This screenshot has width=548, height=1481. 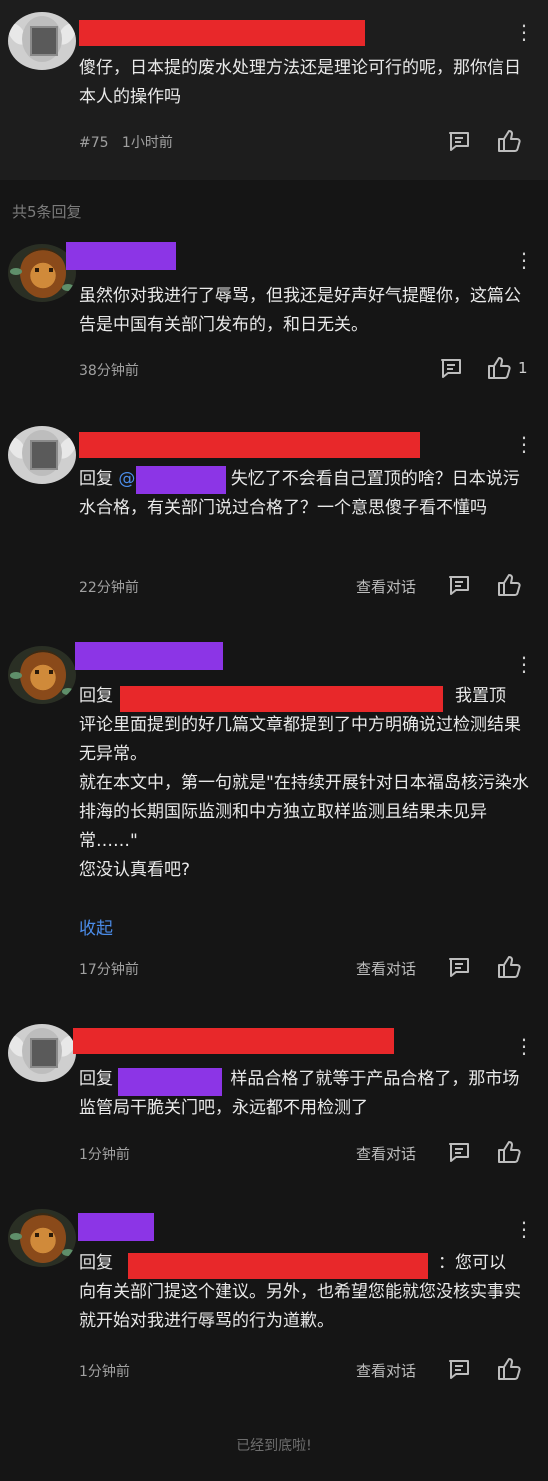 I want to click on reply-time: 38分钟前, so click(x=109, y=371).